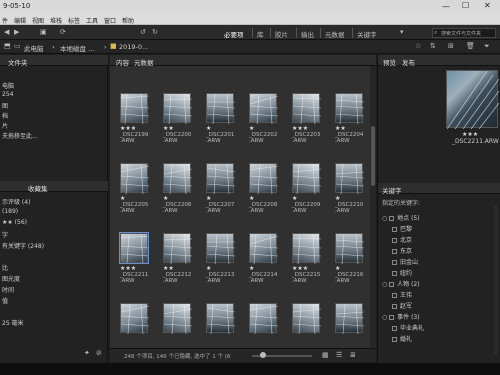 This screenshot has height=375, width=500. What do you see at coordinates (402, 272) in the screenshot?
I see `keyword-item: 纽约` at bounding box center [402, 272].